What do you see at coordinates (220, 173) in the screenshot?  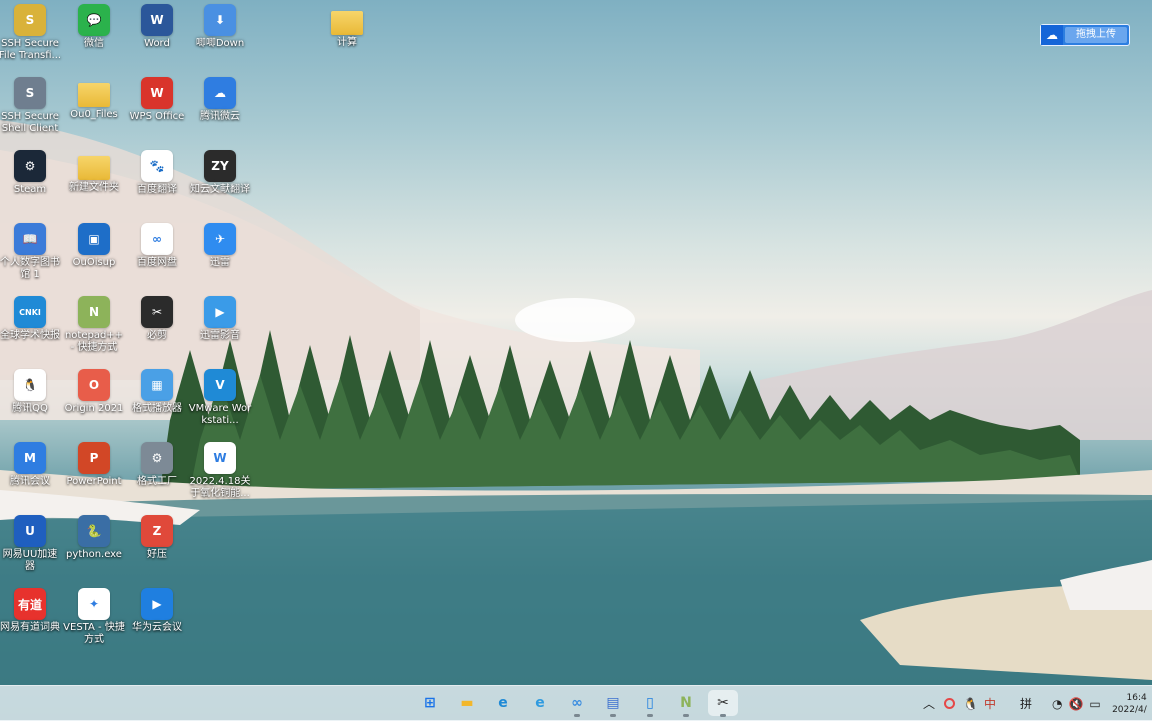 I see `desktop-icon: ZY 知云文献翻译` at bounding box center [220, 173].